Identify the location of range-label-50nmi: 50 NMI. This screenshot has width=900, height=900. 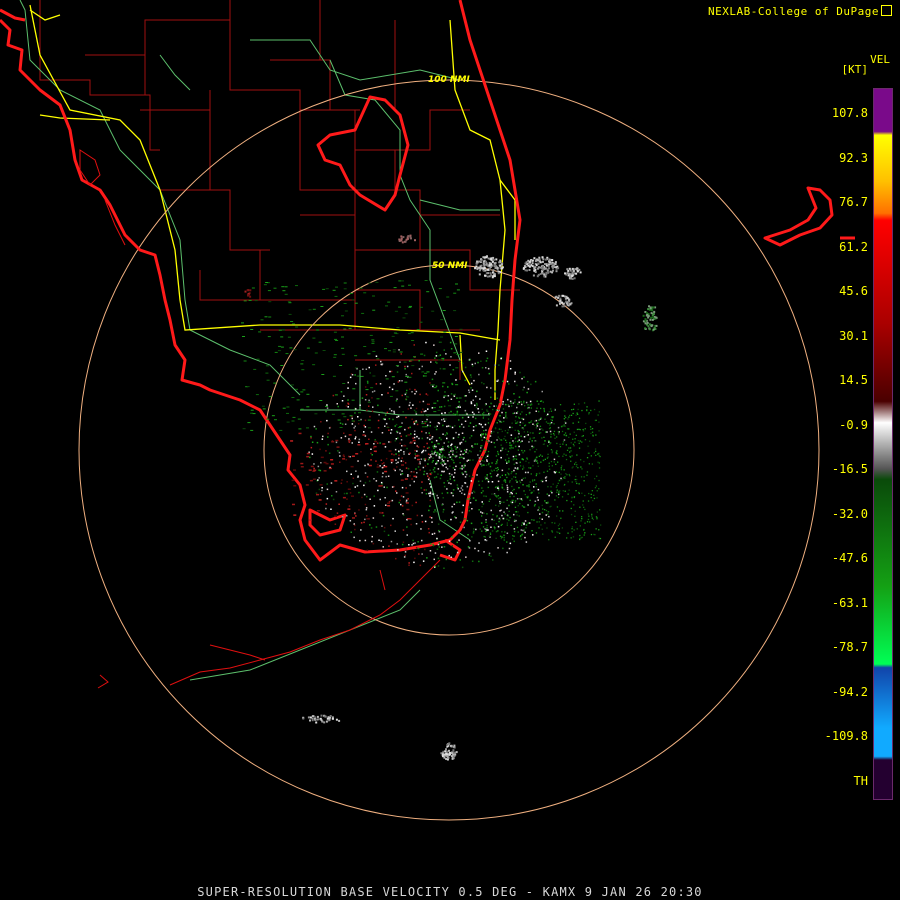
(450, 266).